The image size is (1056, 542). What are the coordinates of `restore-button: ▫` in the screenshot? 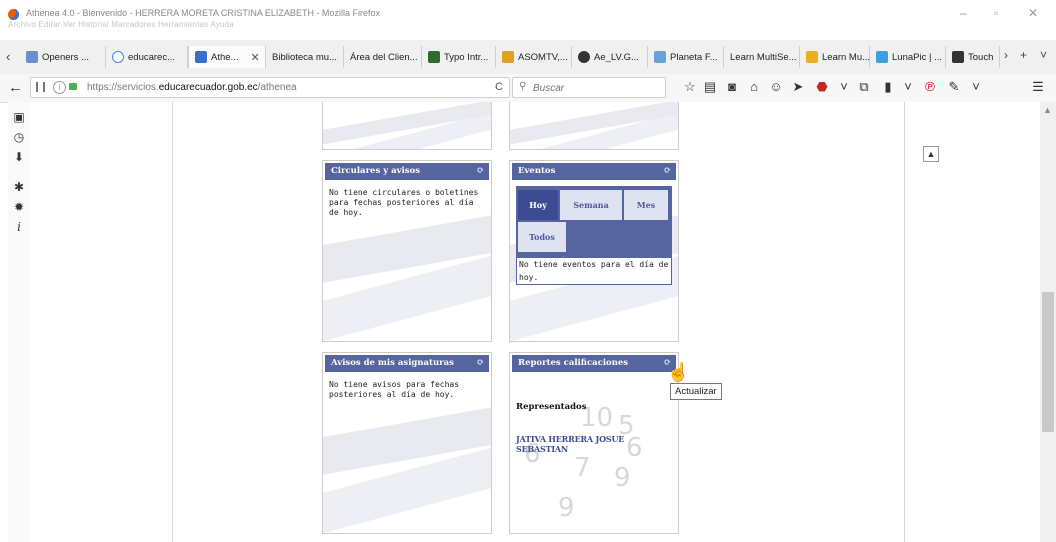 It's located at (996, 13).